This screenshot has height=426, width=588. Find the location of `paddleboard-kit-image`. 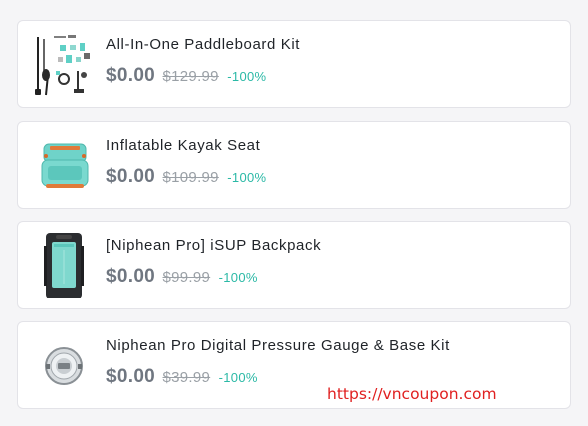

paddleboard-kit-image is located at coordinates (64, 64).